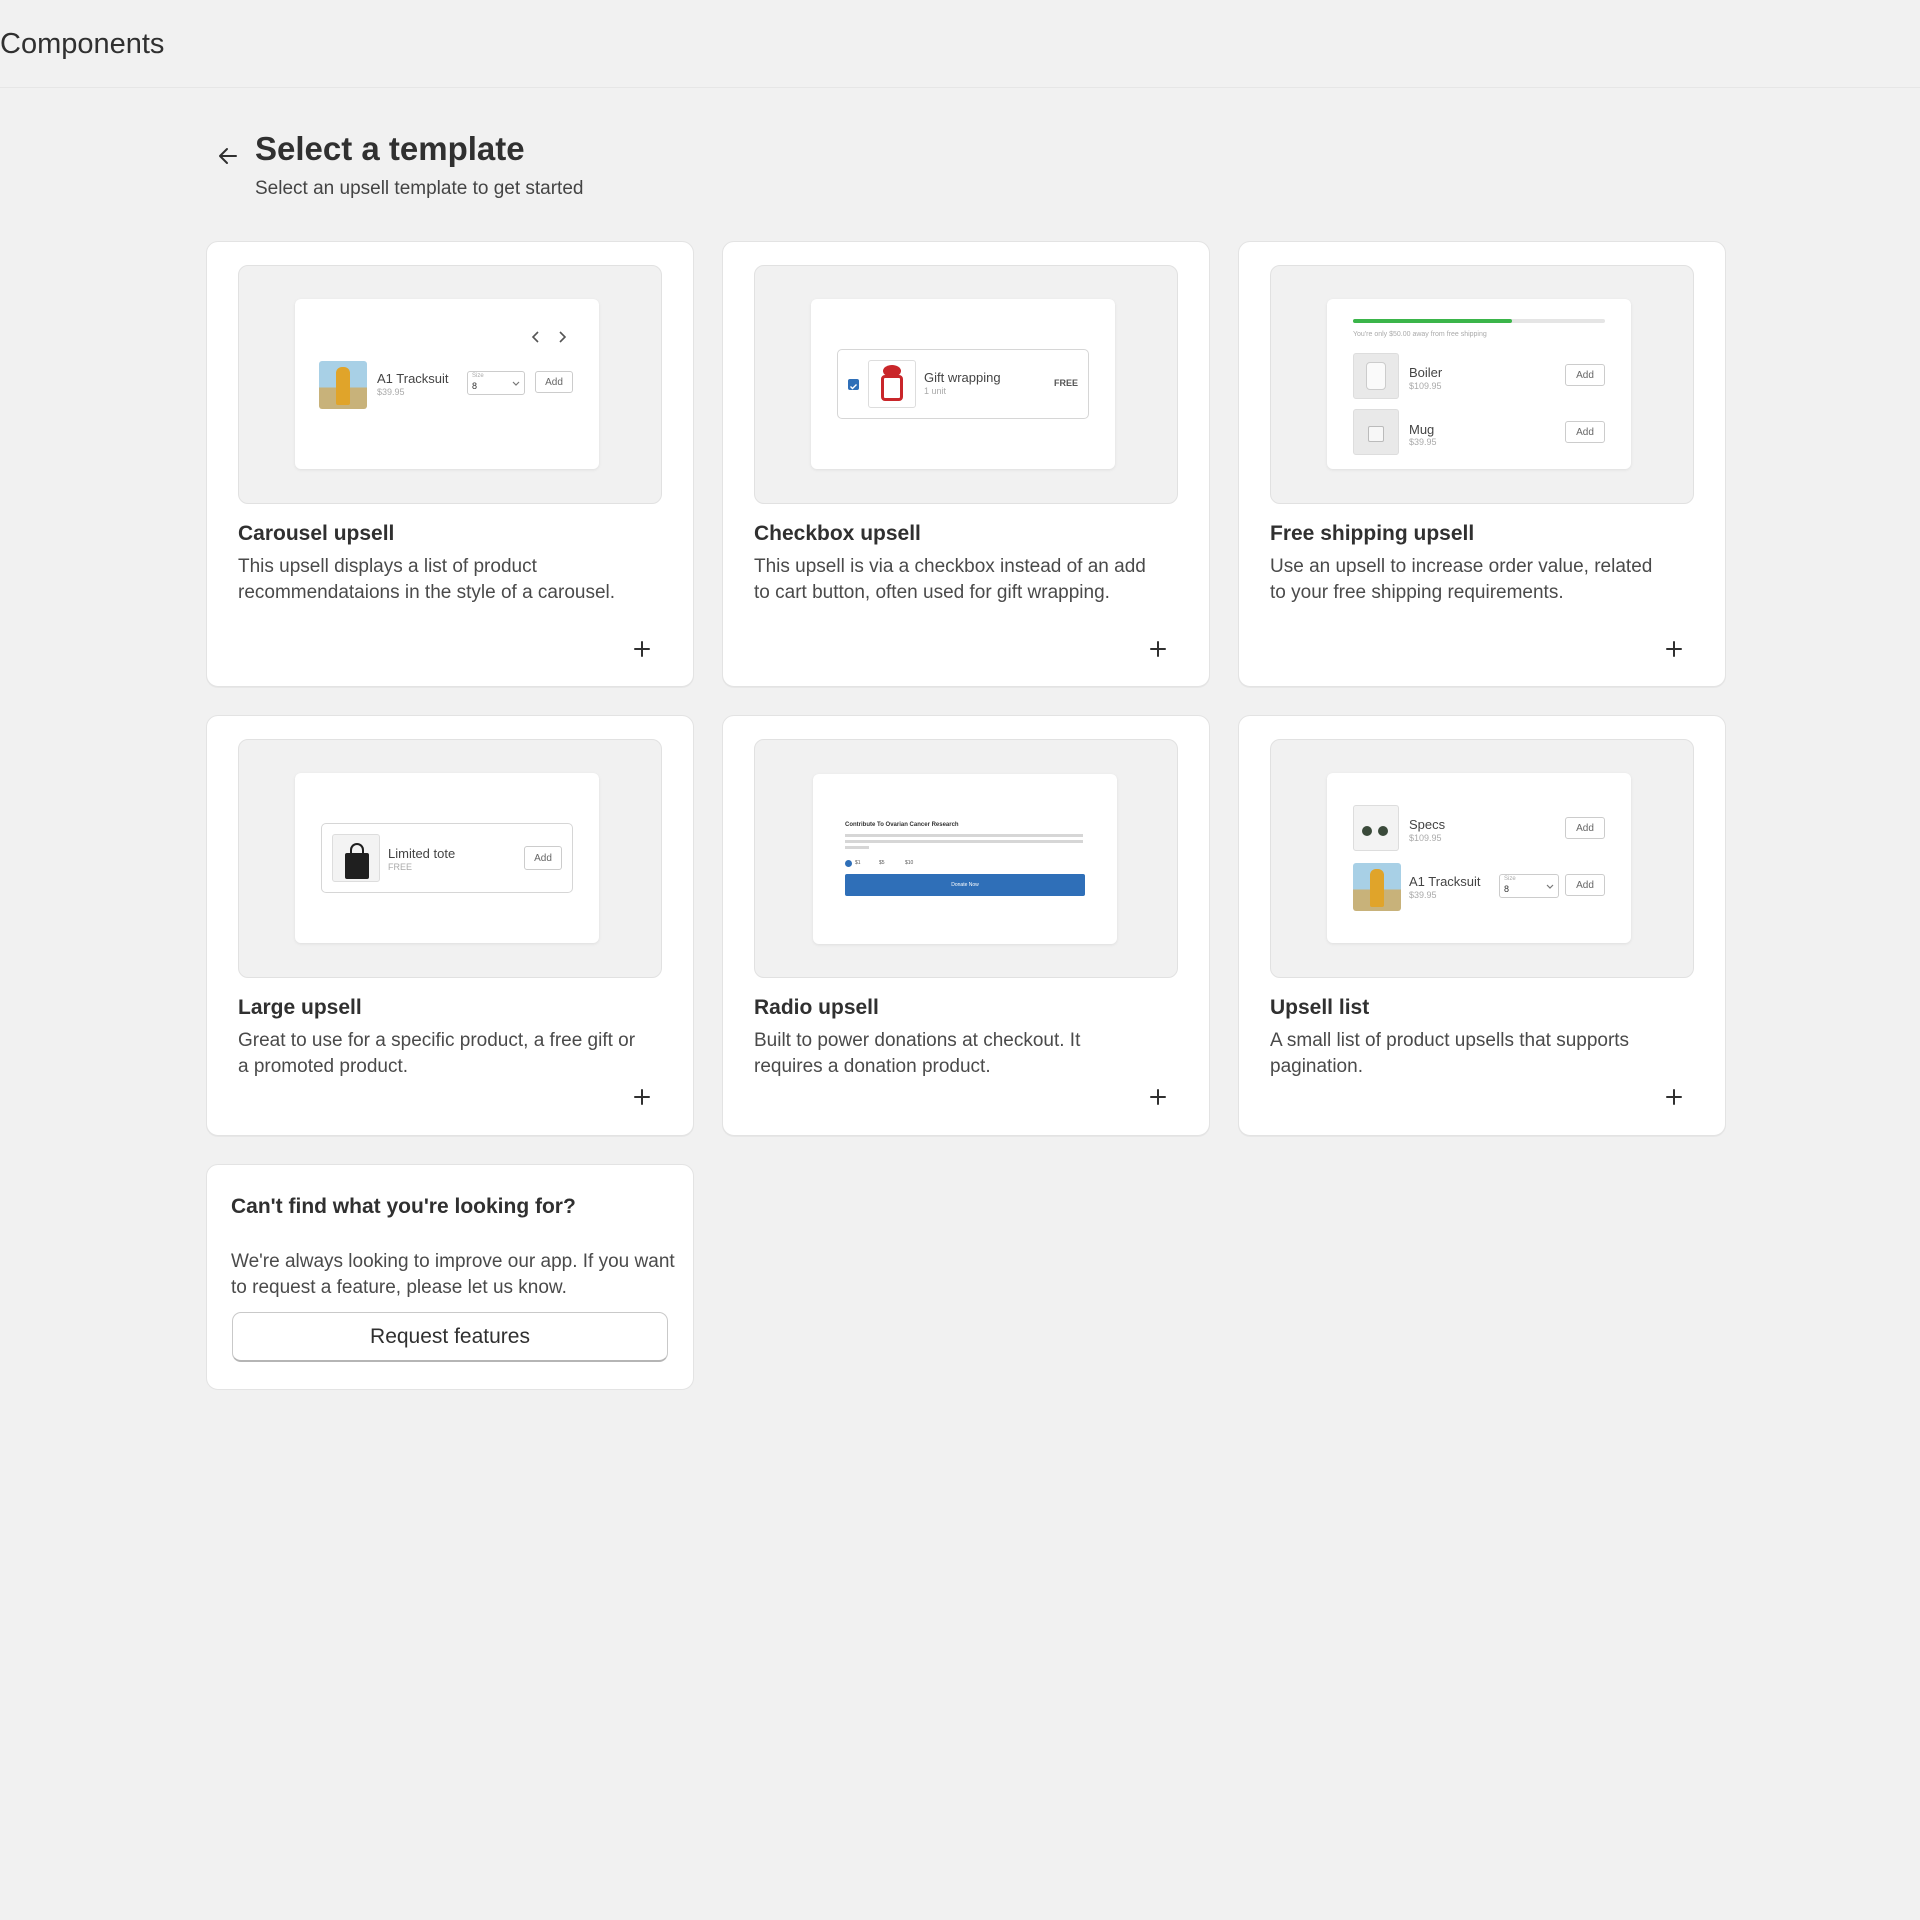  I want to click on large-upsell-row: Limited tote FREE Add, so click(447, 858).